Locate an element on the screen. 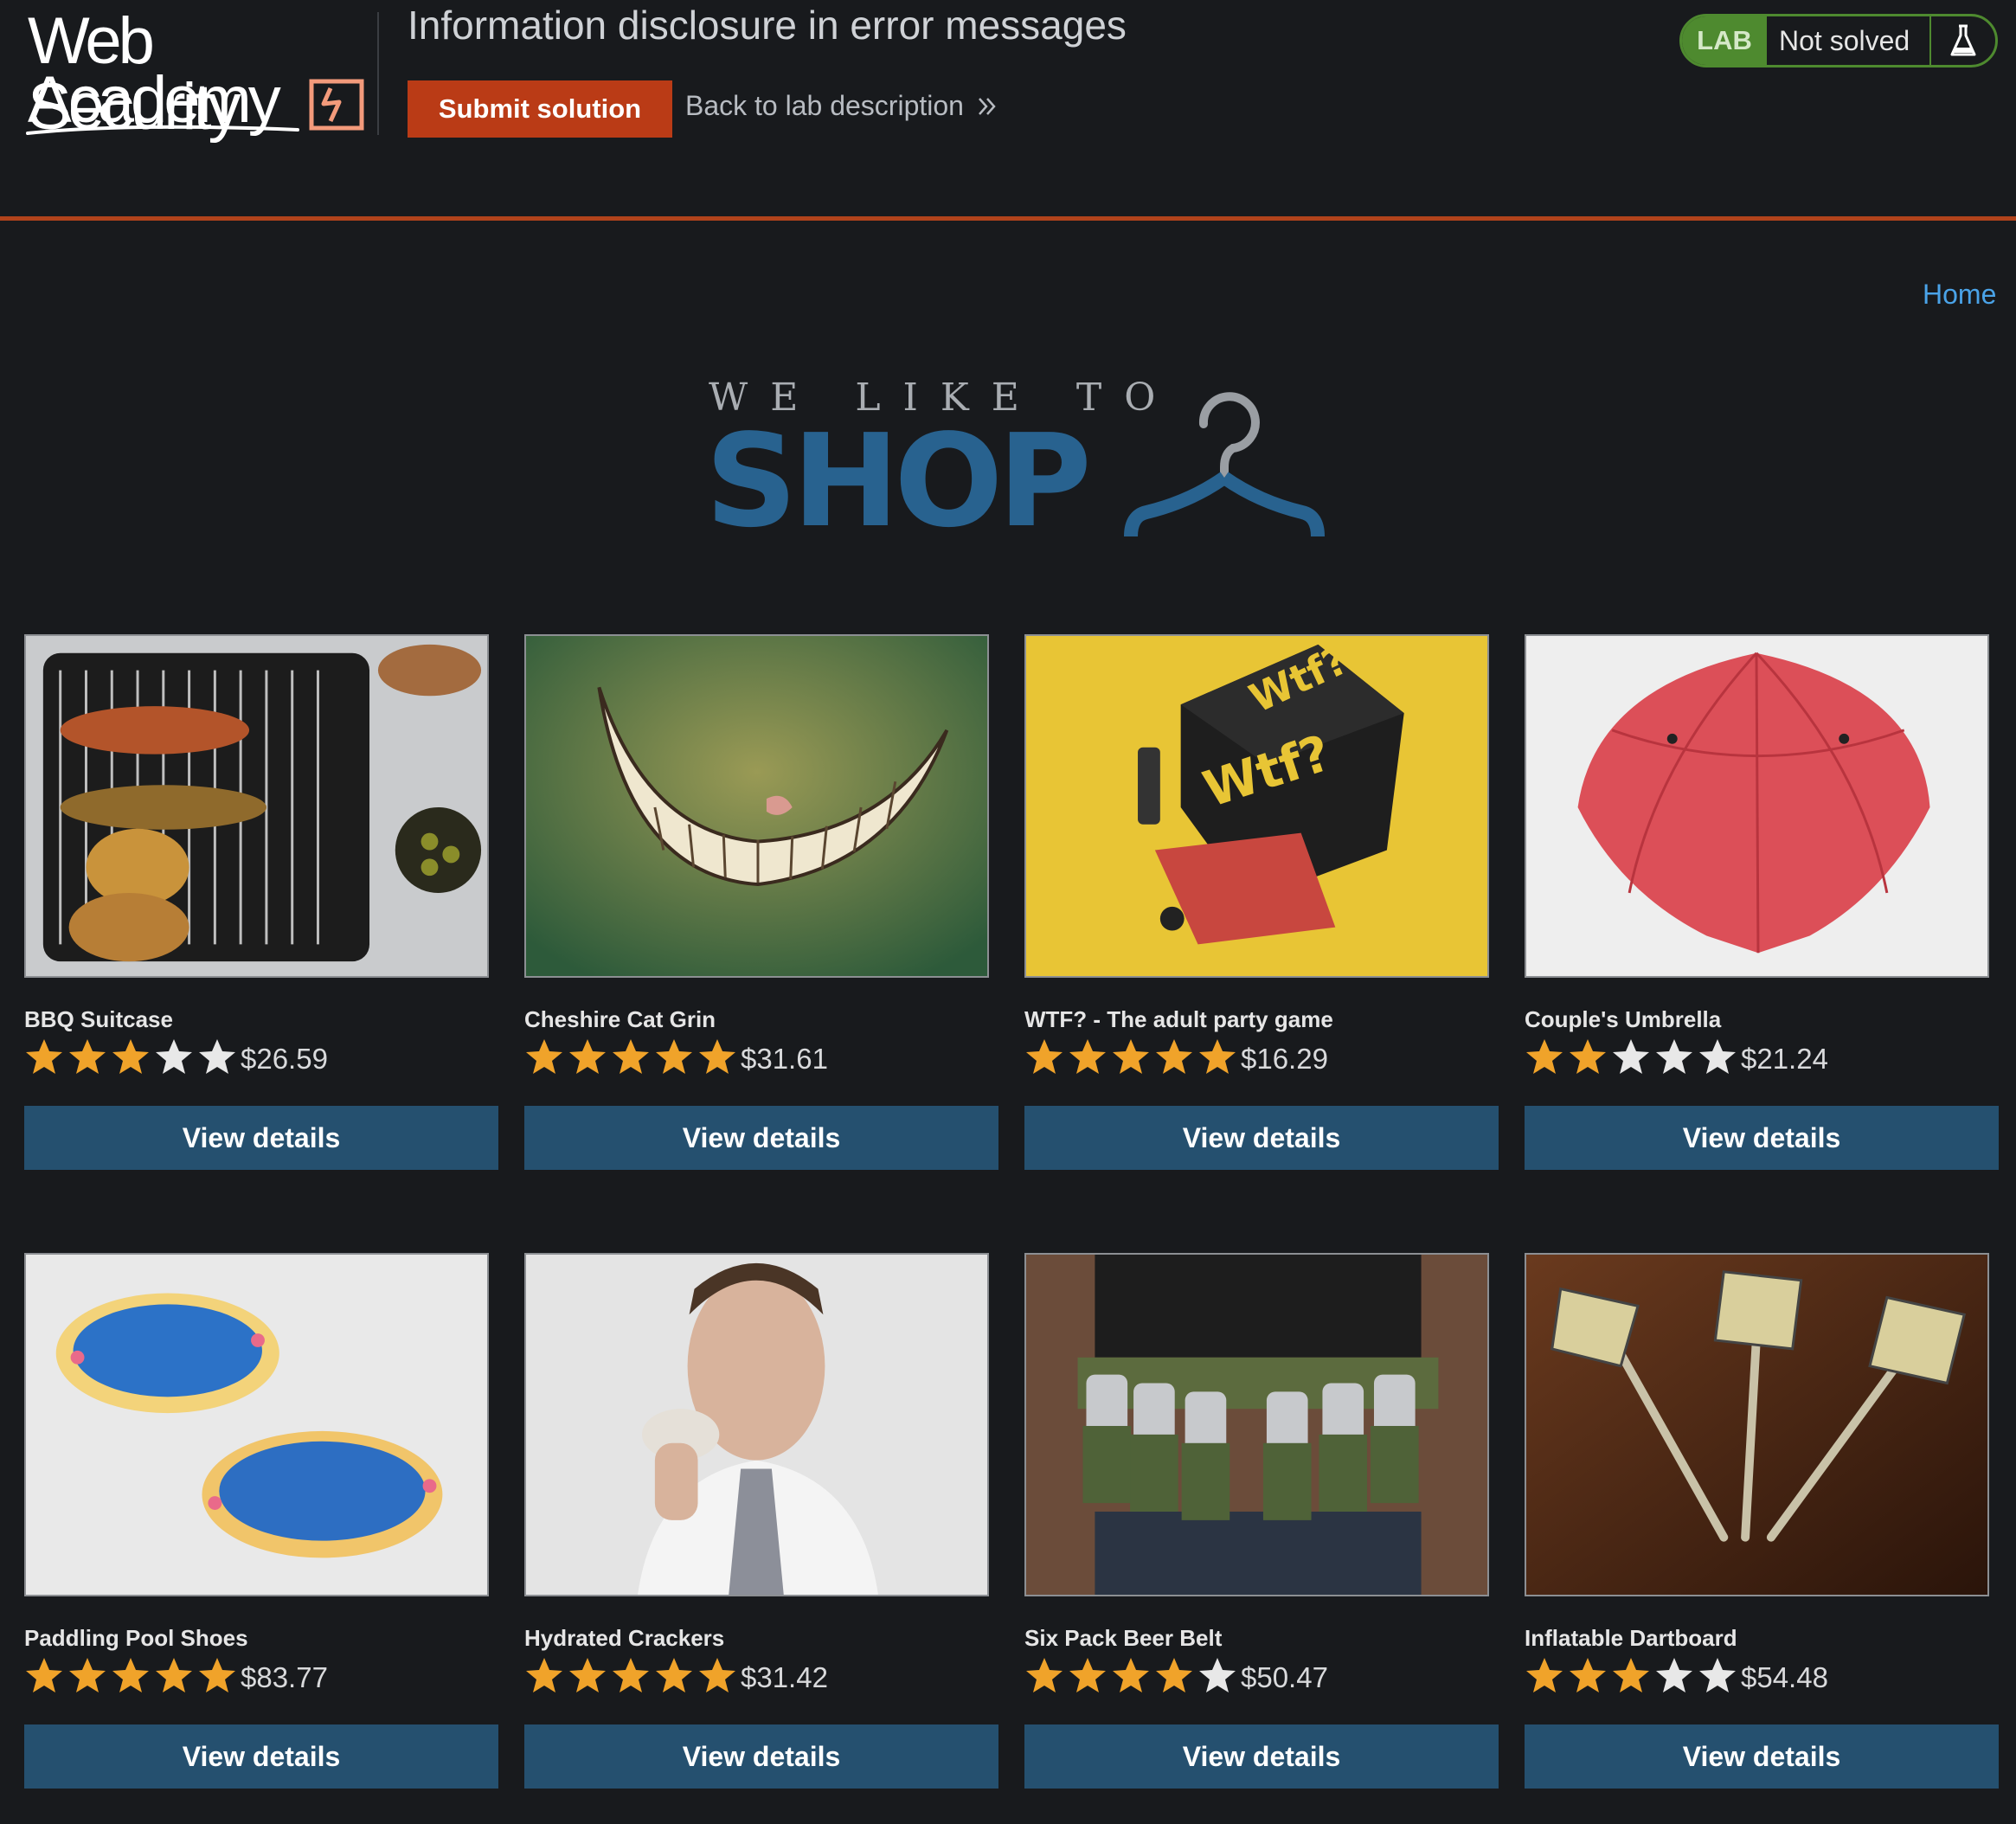 The height and width of the screenshot is (1824, 2016). back-link-label: Back to lab description is located at coordinates (824, 105).